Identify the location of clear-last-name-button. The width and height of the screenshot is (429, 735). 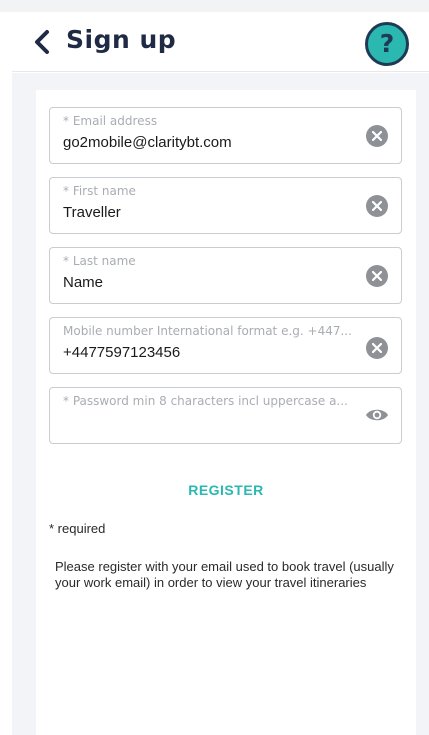
(377, 276).